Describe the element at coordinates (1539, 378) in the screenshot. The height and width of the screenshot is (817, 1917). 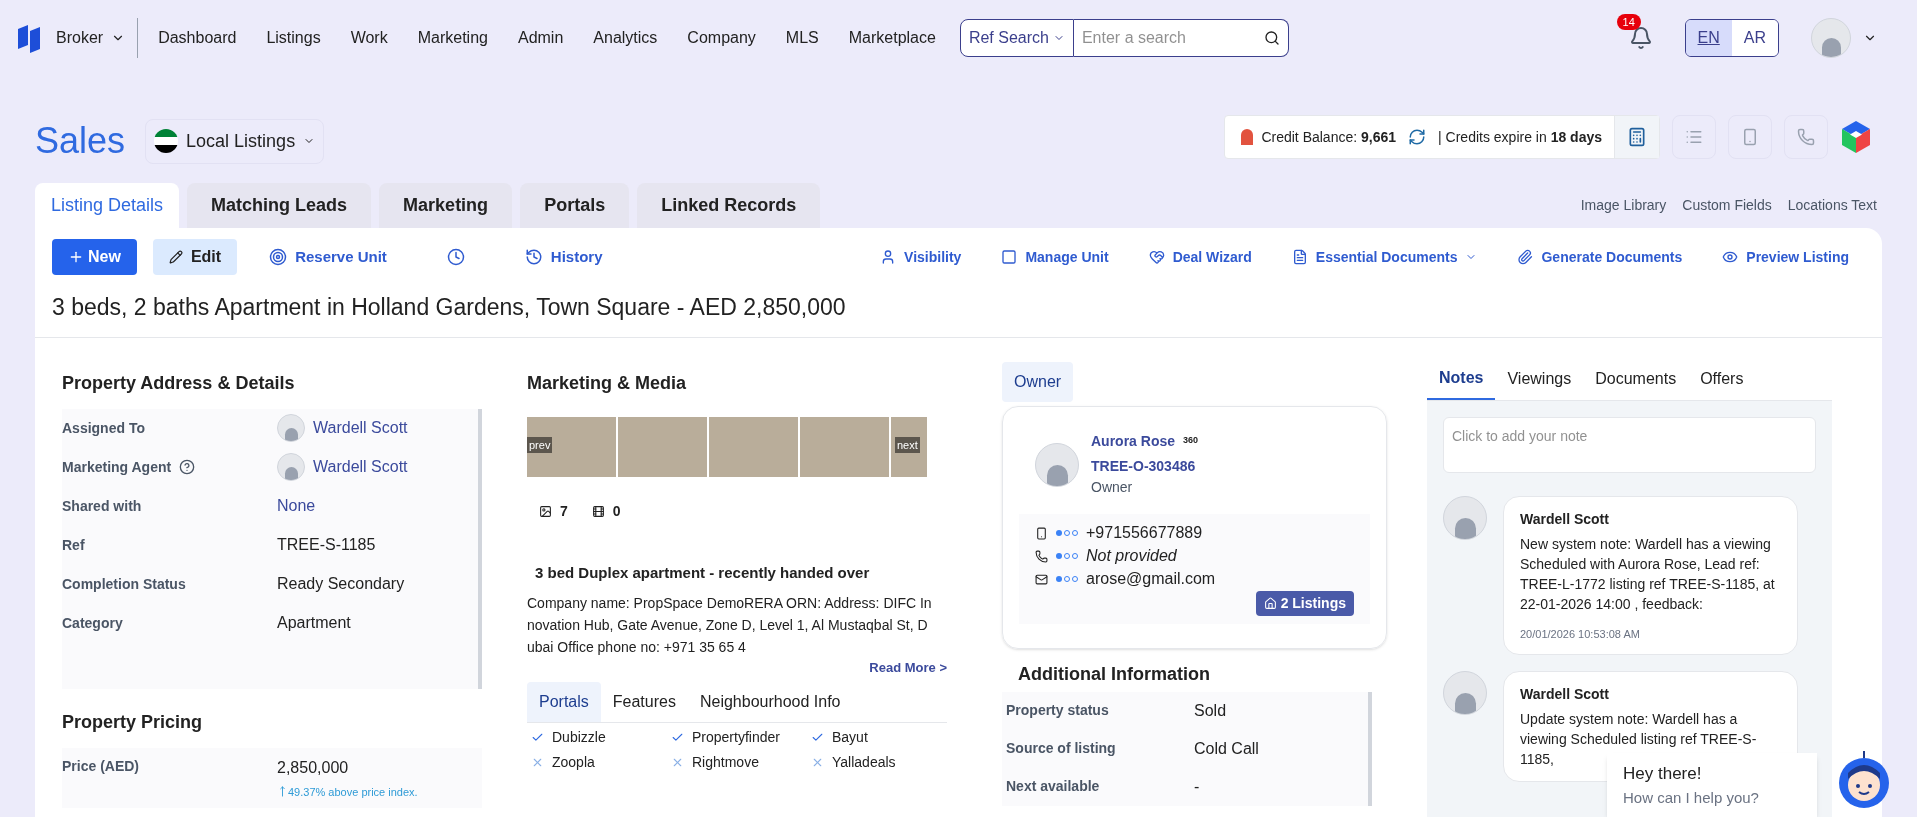
I see `notes-tab: Viewings` at that location.